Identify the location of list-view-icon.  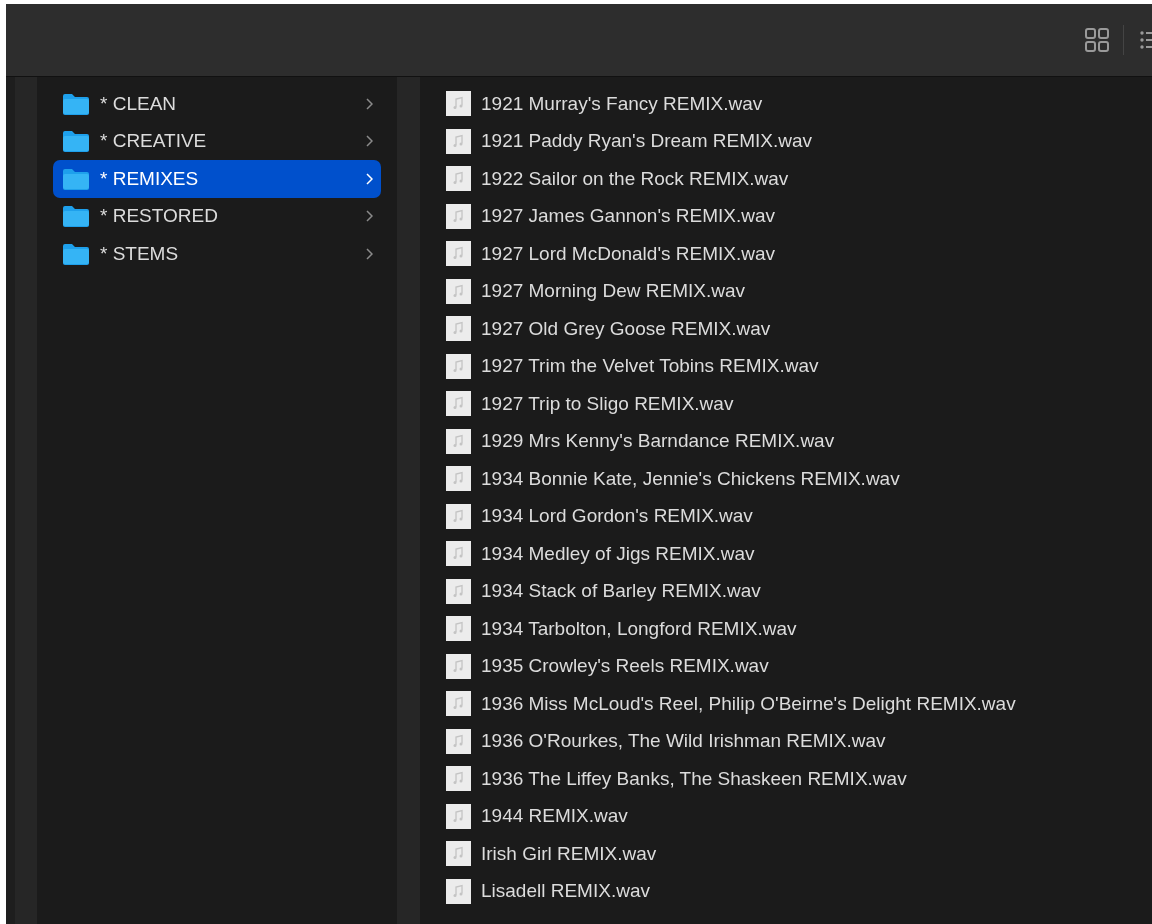
(1145, 40).